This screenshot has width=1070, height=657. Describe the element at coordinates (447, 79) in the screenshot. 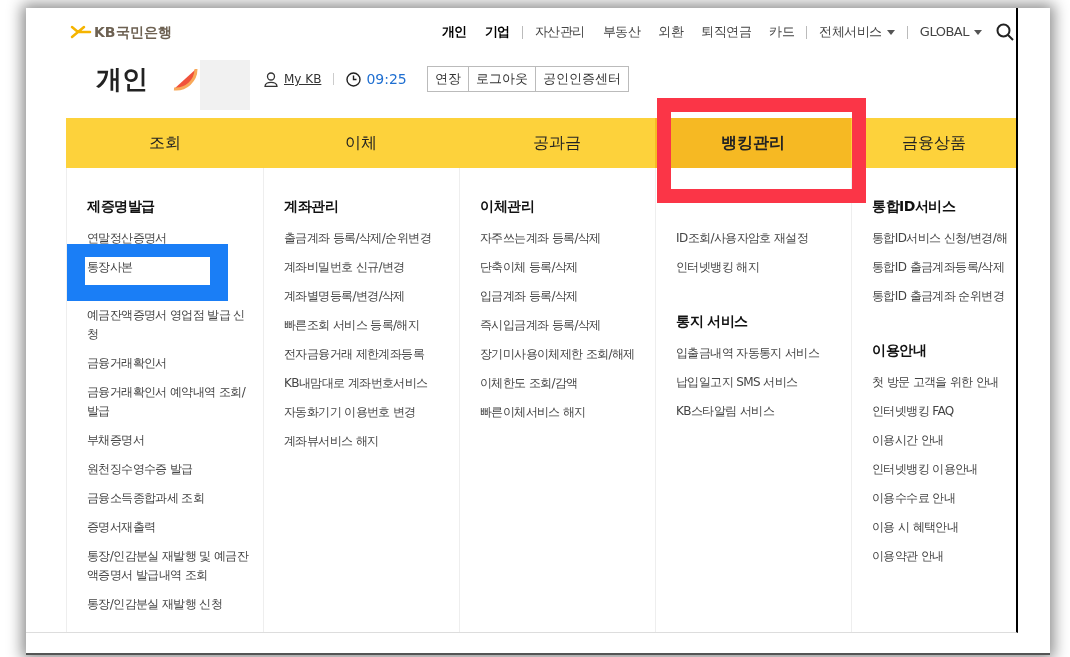

I see `session-button: 연장` at that location.